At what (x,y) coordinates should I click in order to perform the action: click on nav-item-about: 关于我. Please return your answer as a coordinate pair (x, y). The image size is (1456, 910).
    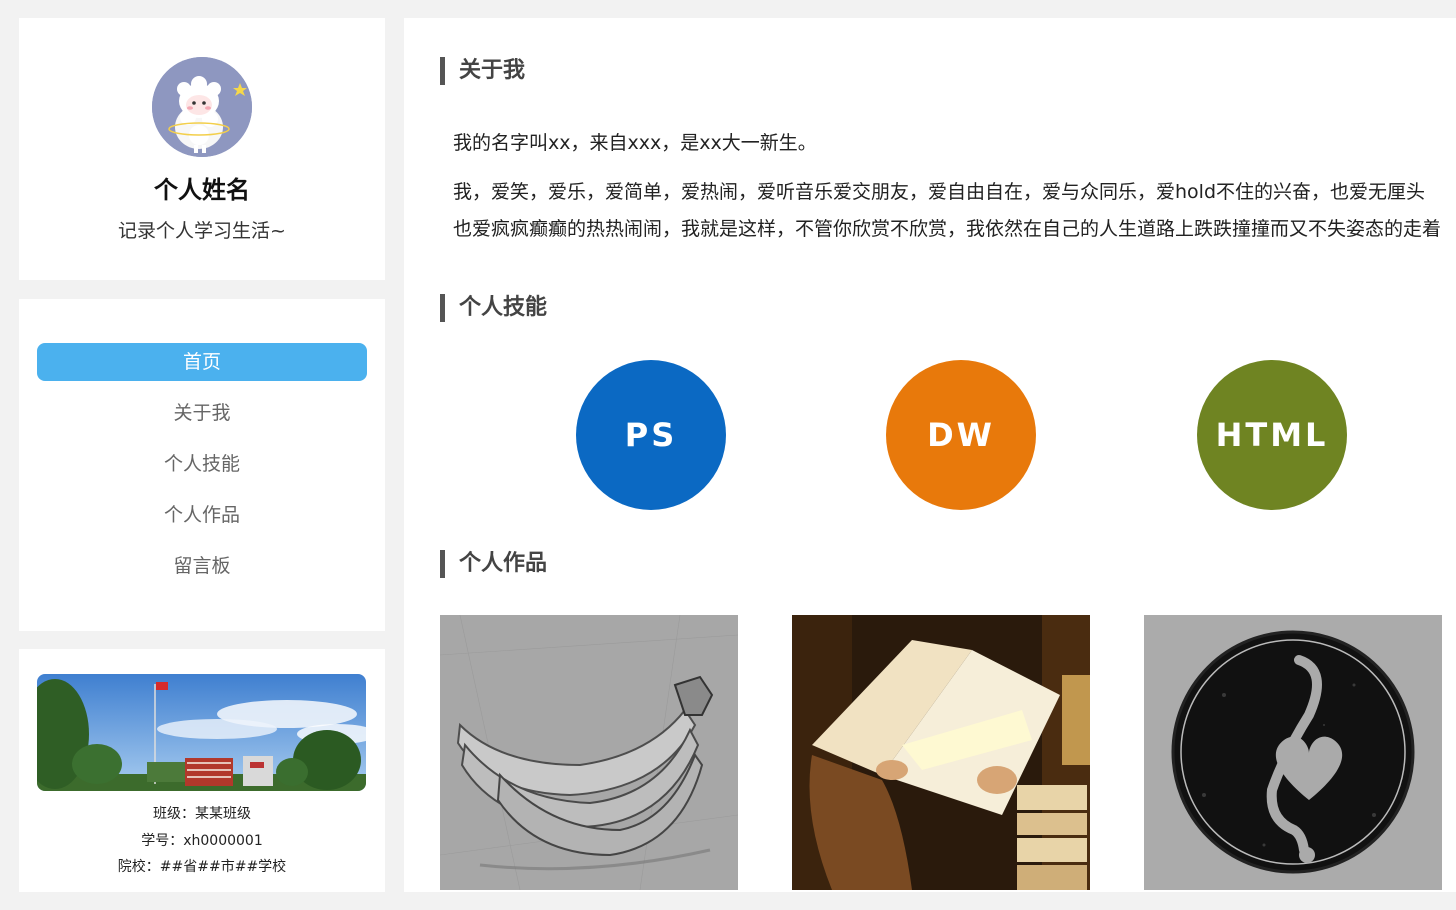
    Looking at the image, I should click on (202, 413).